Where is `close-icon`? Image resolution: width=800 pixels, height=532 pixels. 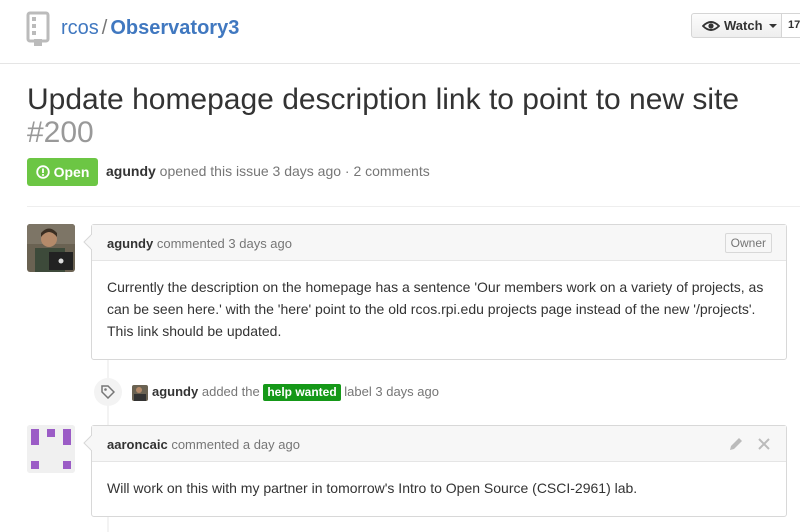
close-icon is located at coordinates (764, 444).